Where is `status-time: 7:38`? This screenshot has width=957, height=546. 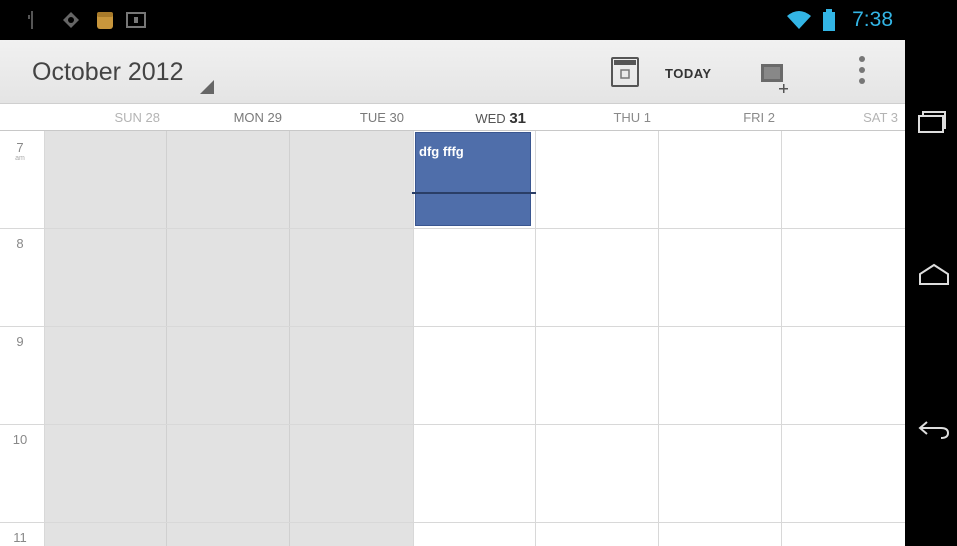
status-time: 7:38 is located at coordinates (872, 19).